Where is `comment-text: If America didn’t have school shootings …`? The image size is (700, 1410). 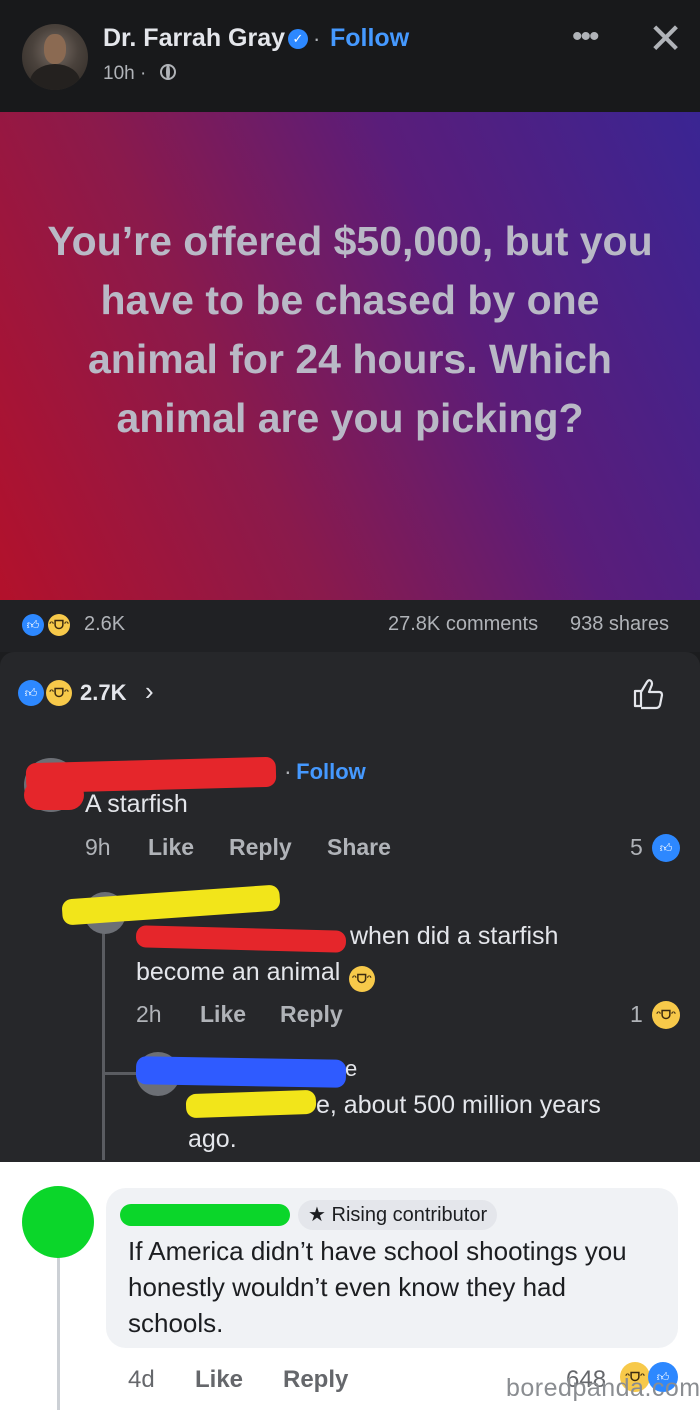
comment-text: If America didn’t have school shootings … is located at coordinates (377, 1287).